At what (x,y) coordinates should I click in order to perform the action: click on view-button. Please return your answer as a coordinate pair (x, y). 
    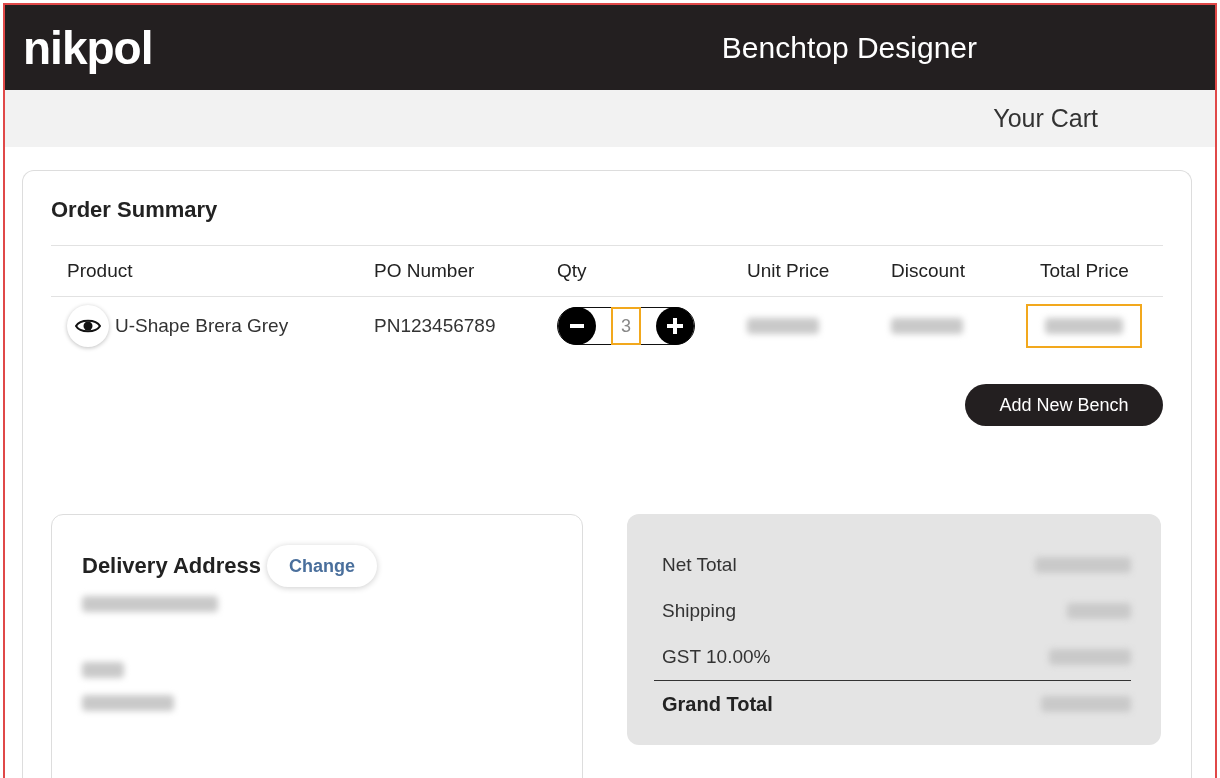
    Looking at the image, I should click on (88, 326).